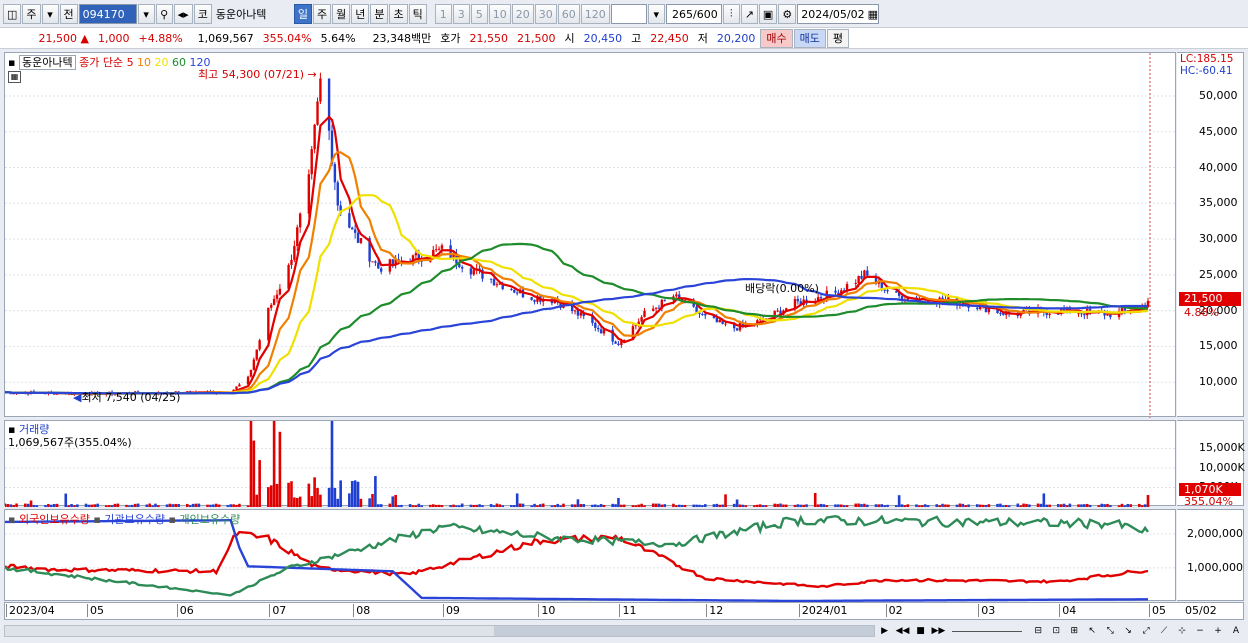 The width and height of the screenshot is (1248, 643). Describe the element at coordinates (938, 631) in the screenshot. I see `forward-icon: ▶▶` at that location.